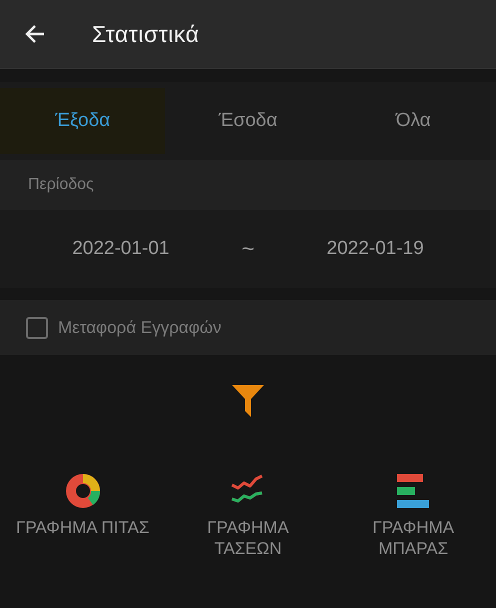 This screenshot has width=496, height=608. What do you see at coordinates (37, 327) in the screenshot?
I see `checkbox` at bounding box center [37, 327].